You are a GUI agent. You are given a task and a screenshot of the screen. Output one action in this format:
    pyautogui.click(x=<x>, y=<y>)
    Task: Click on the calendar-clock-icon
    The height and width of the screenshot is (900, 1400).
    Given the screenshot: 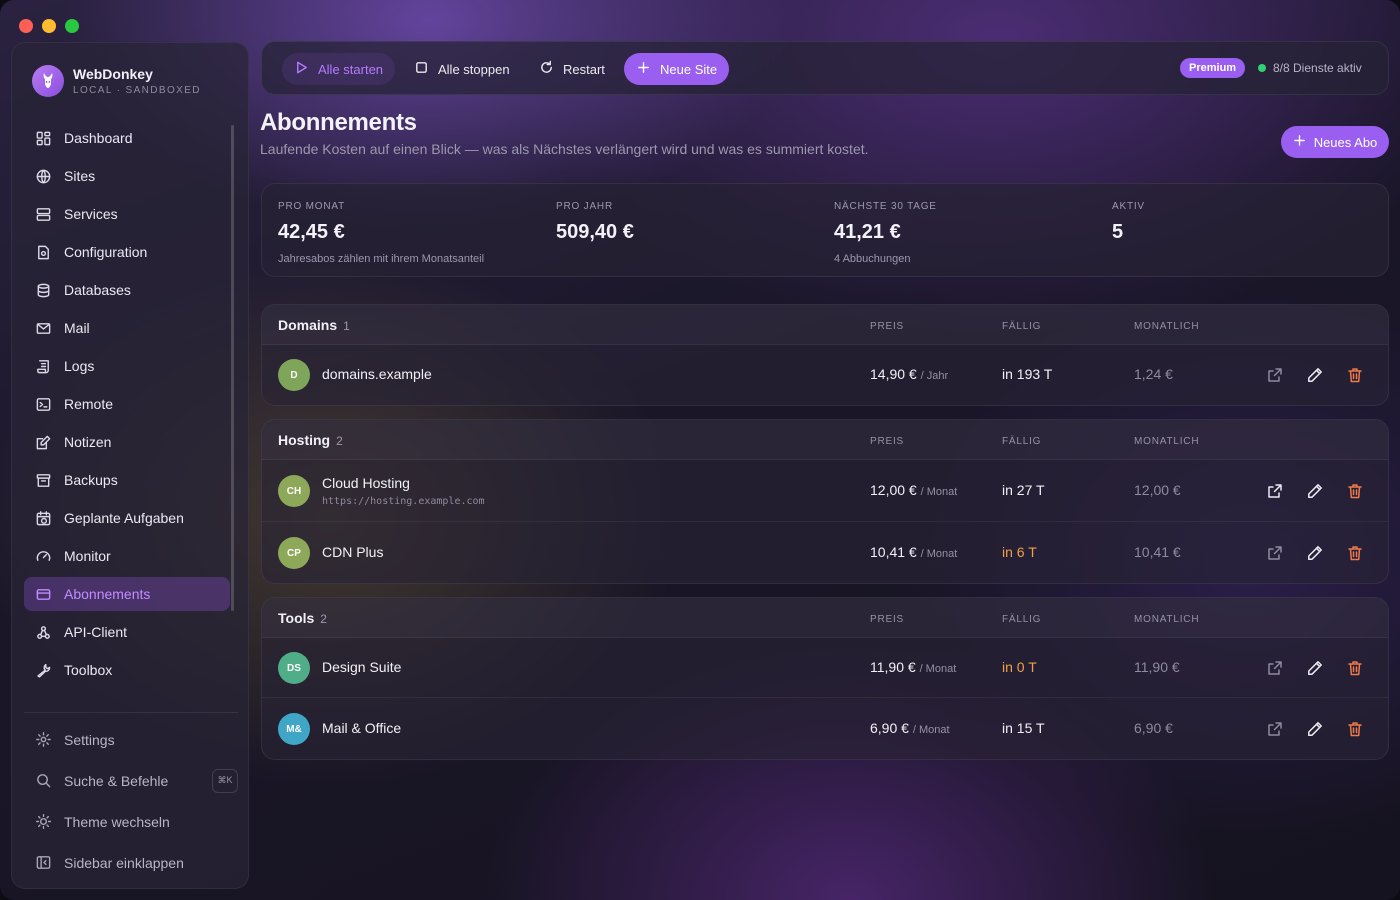 What is the action you would take?
    pyautogui.click(x=43, y=518)
    